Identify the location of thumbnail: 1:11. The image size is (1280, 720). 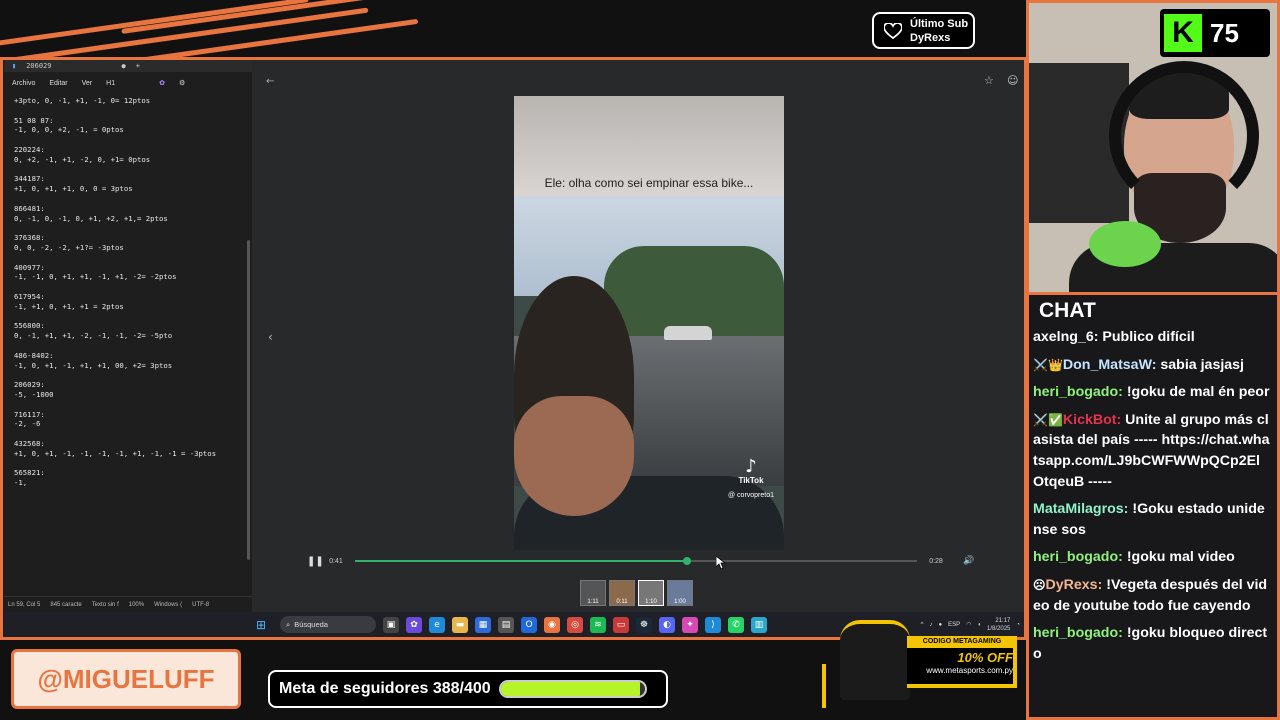
(593, 593).